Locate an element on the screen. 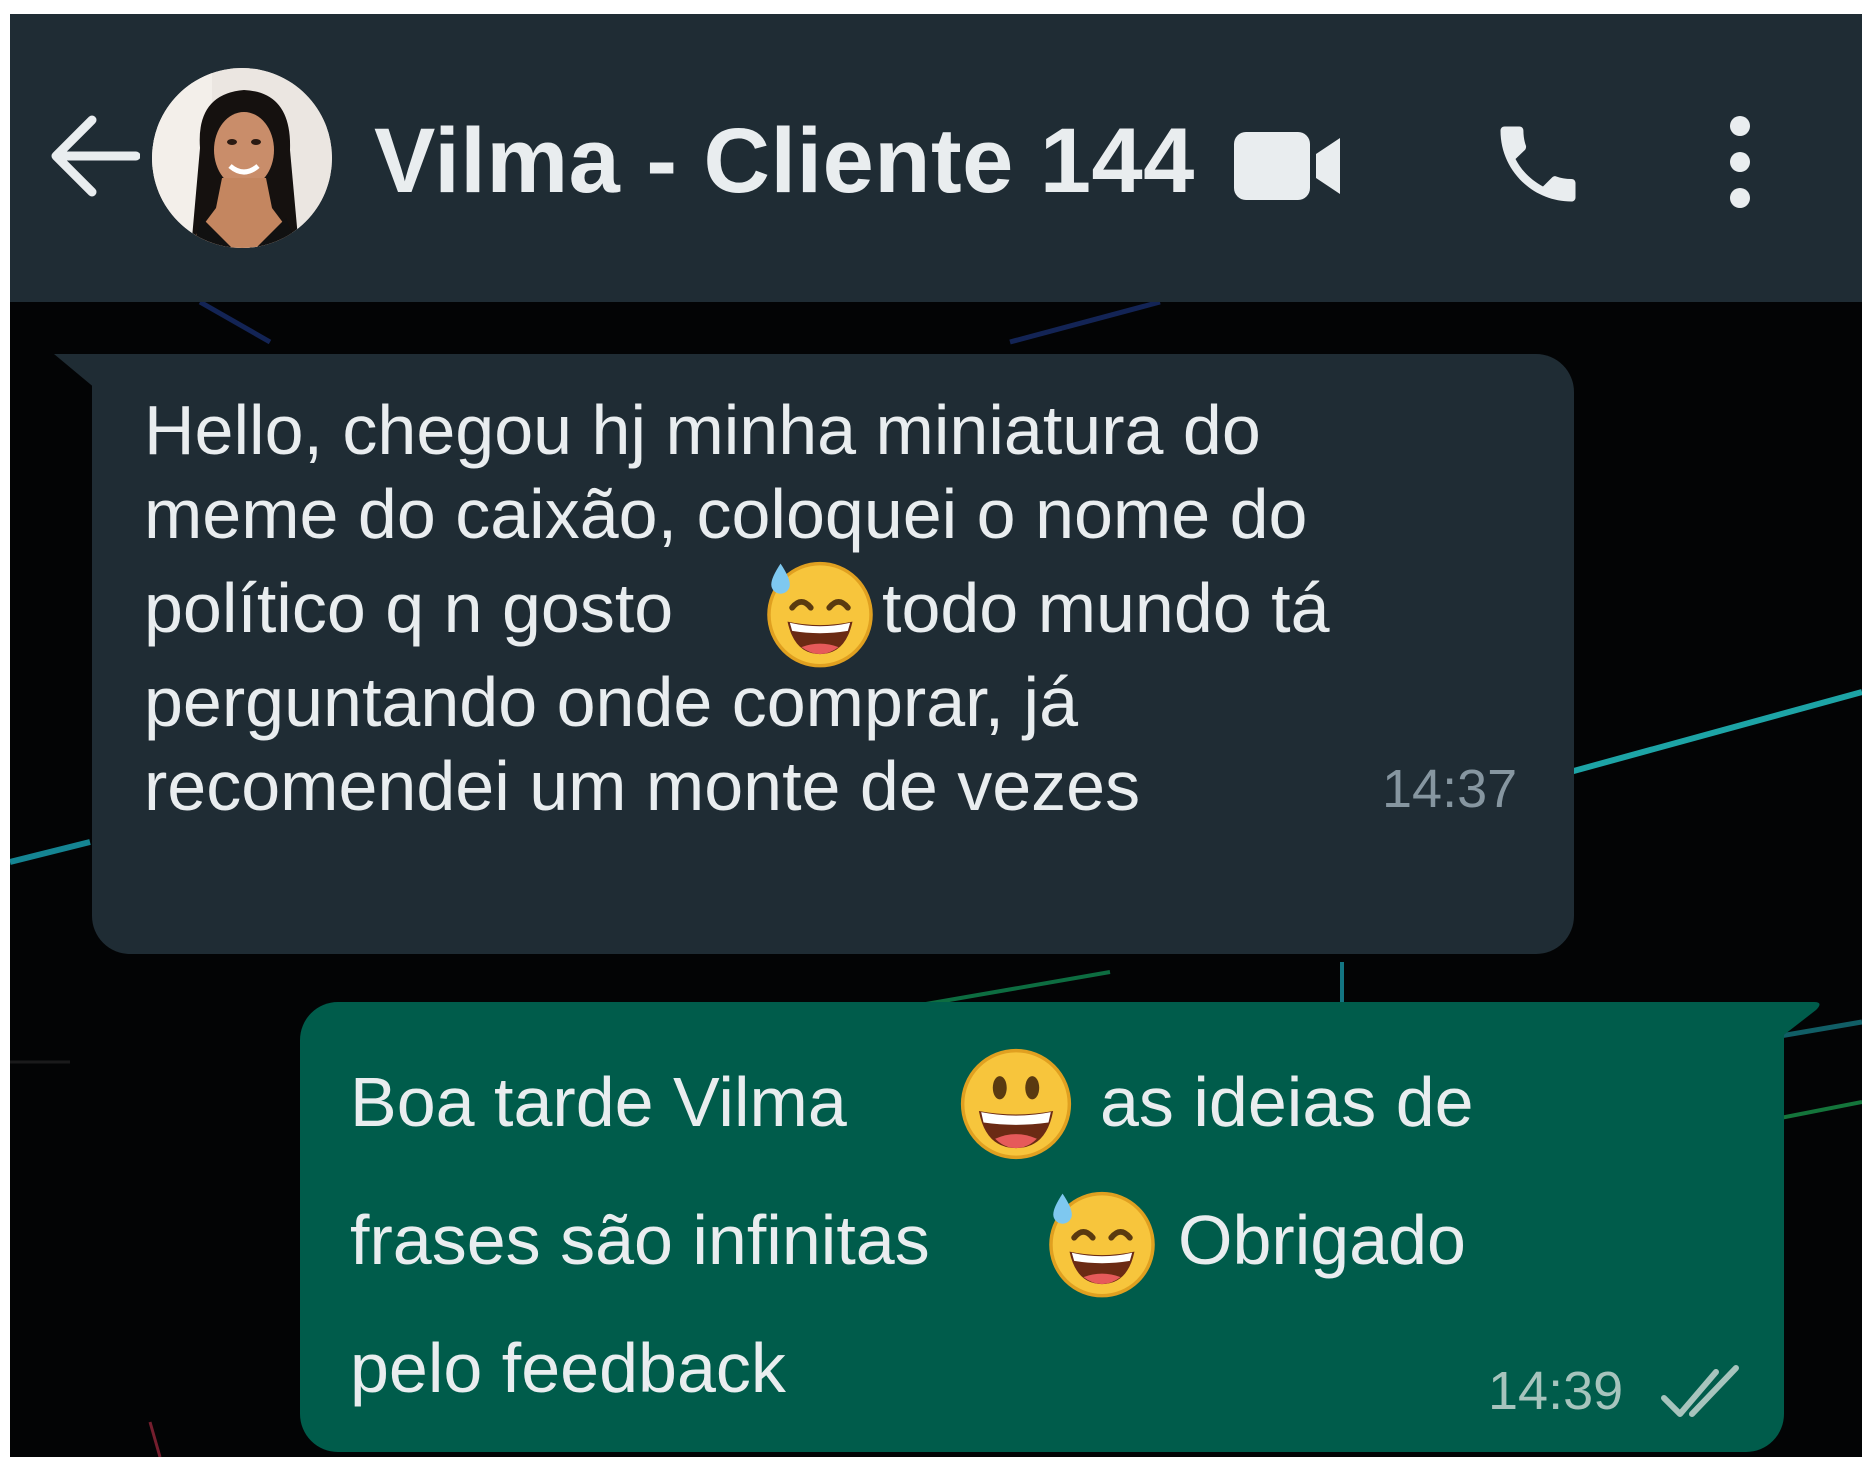 This screenshot has height=1467, width=1870. message-text-line: frases são infinitas is located at coordinates (640, 1240).